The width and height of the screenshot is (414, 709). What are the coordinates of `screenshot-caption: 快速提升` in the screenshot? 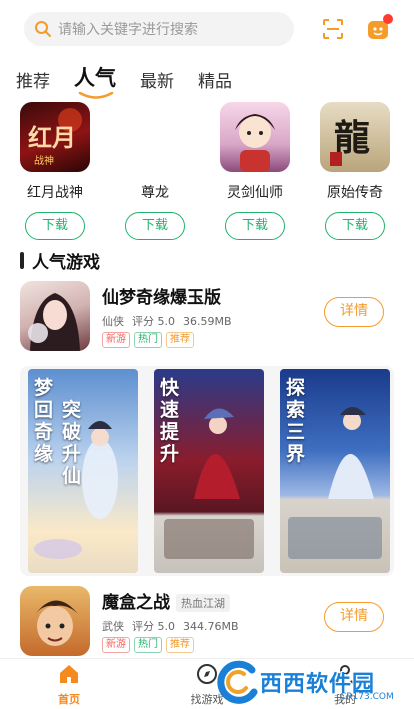 It's located at (170, 421).